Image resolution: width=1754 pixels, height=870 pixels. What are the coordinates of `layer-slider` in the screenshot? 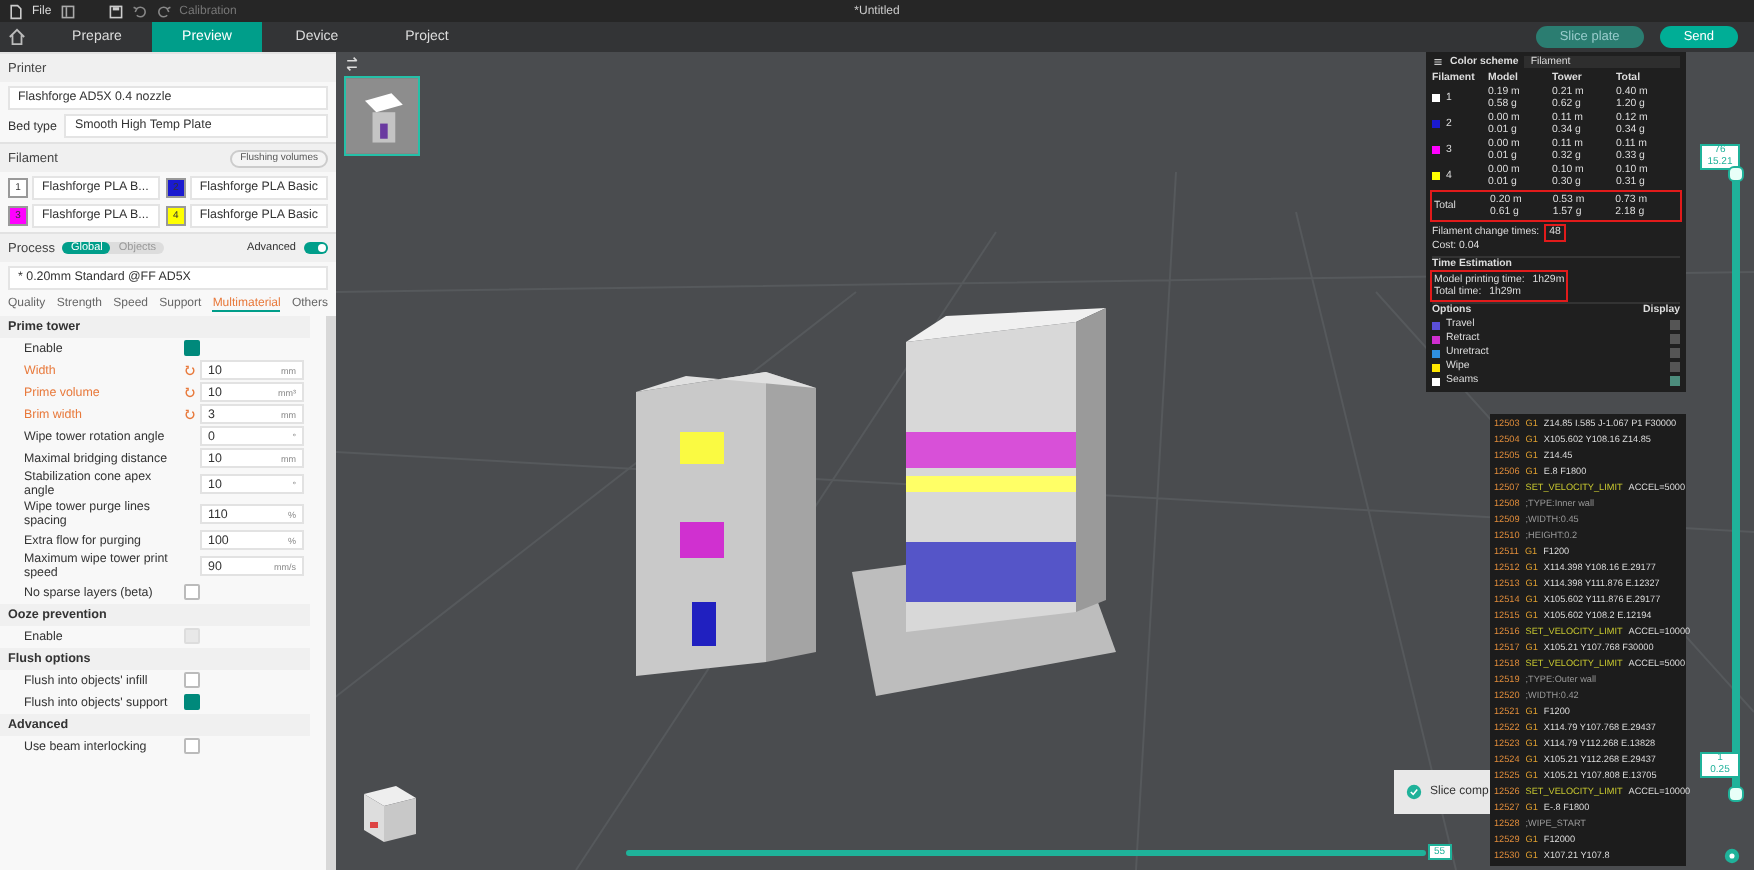 It's located at (1736, 484).